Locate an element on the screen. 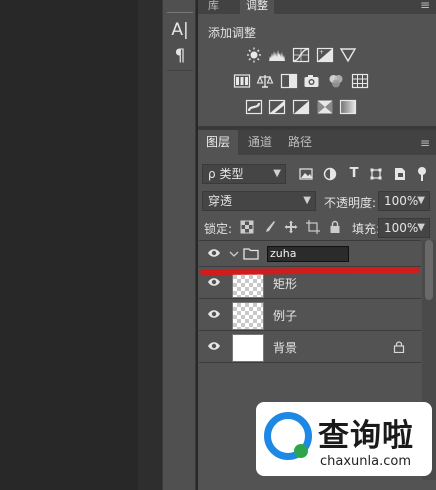  blend-mode-select: 穿透 ▼ is located at coordinates (259, 201).